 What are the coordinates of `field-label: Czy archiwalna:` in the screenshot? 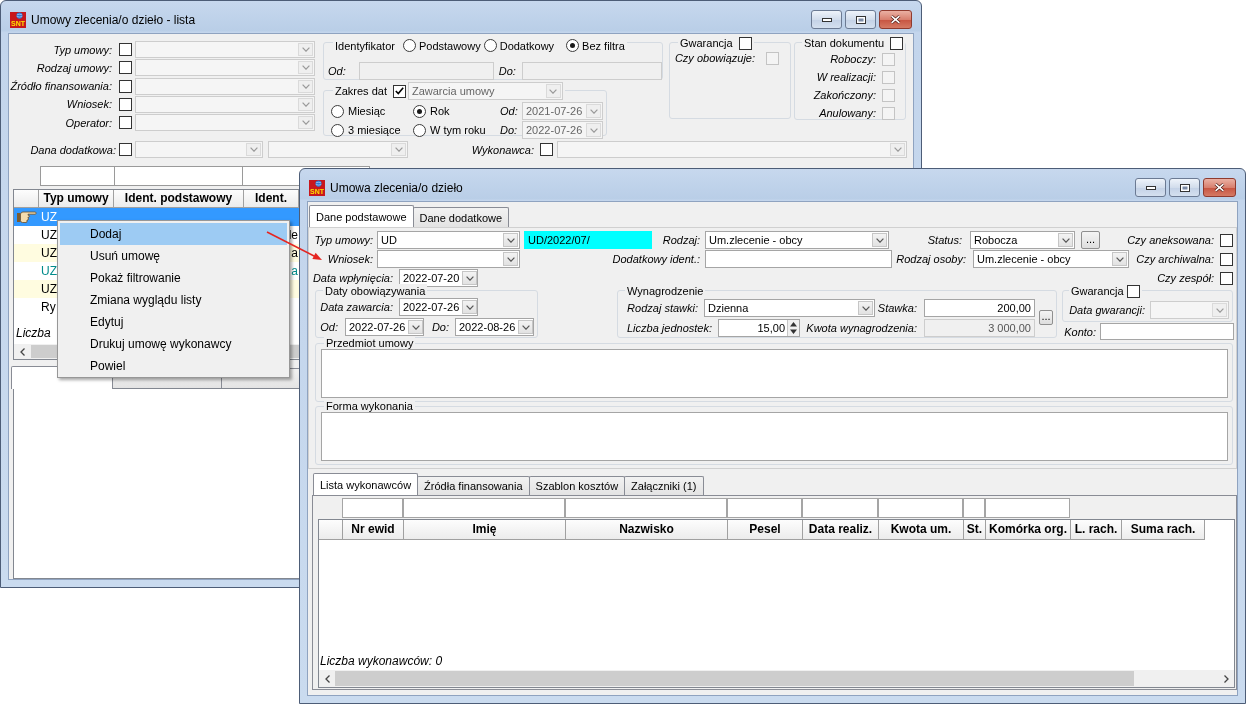 It's located at (1175, 259).